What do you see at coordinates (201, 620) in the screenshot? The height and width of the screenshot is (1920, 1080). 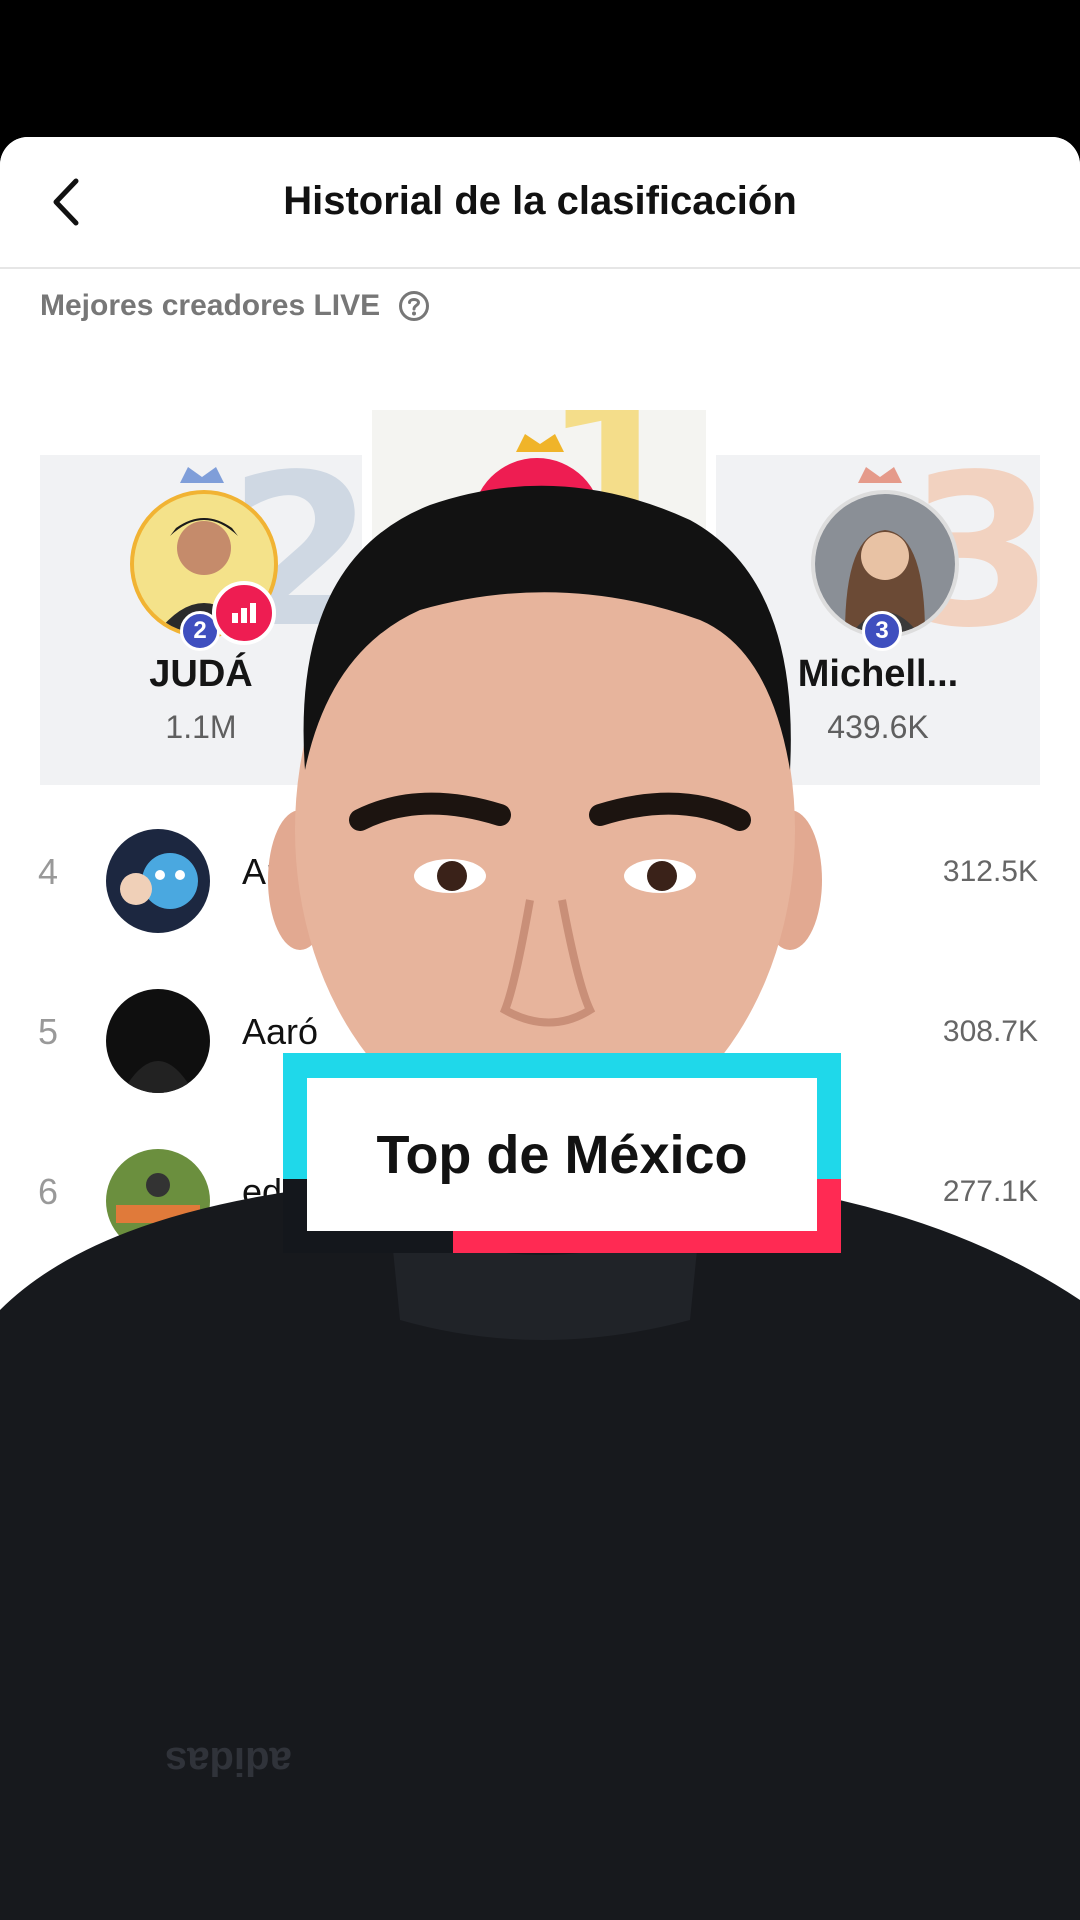 I see `podium-second: 2 2 JUDÁ 1.1M` at bounding box center [201, 620].